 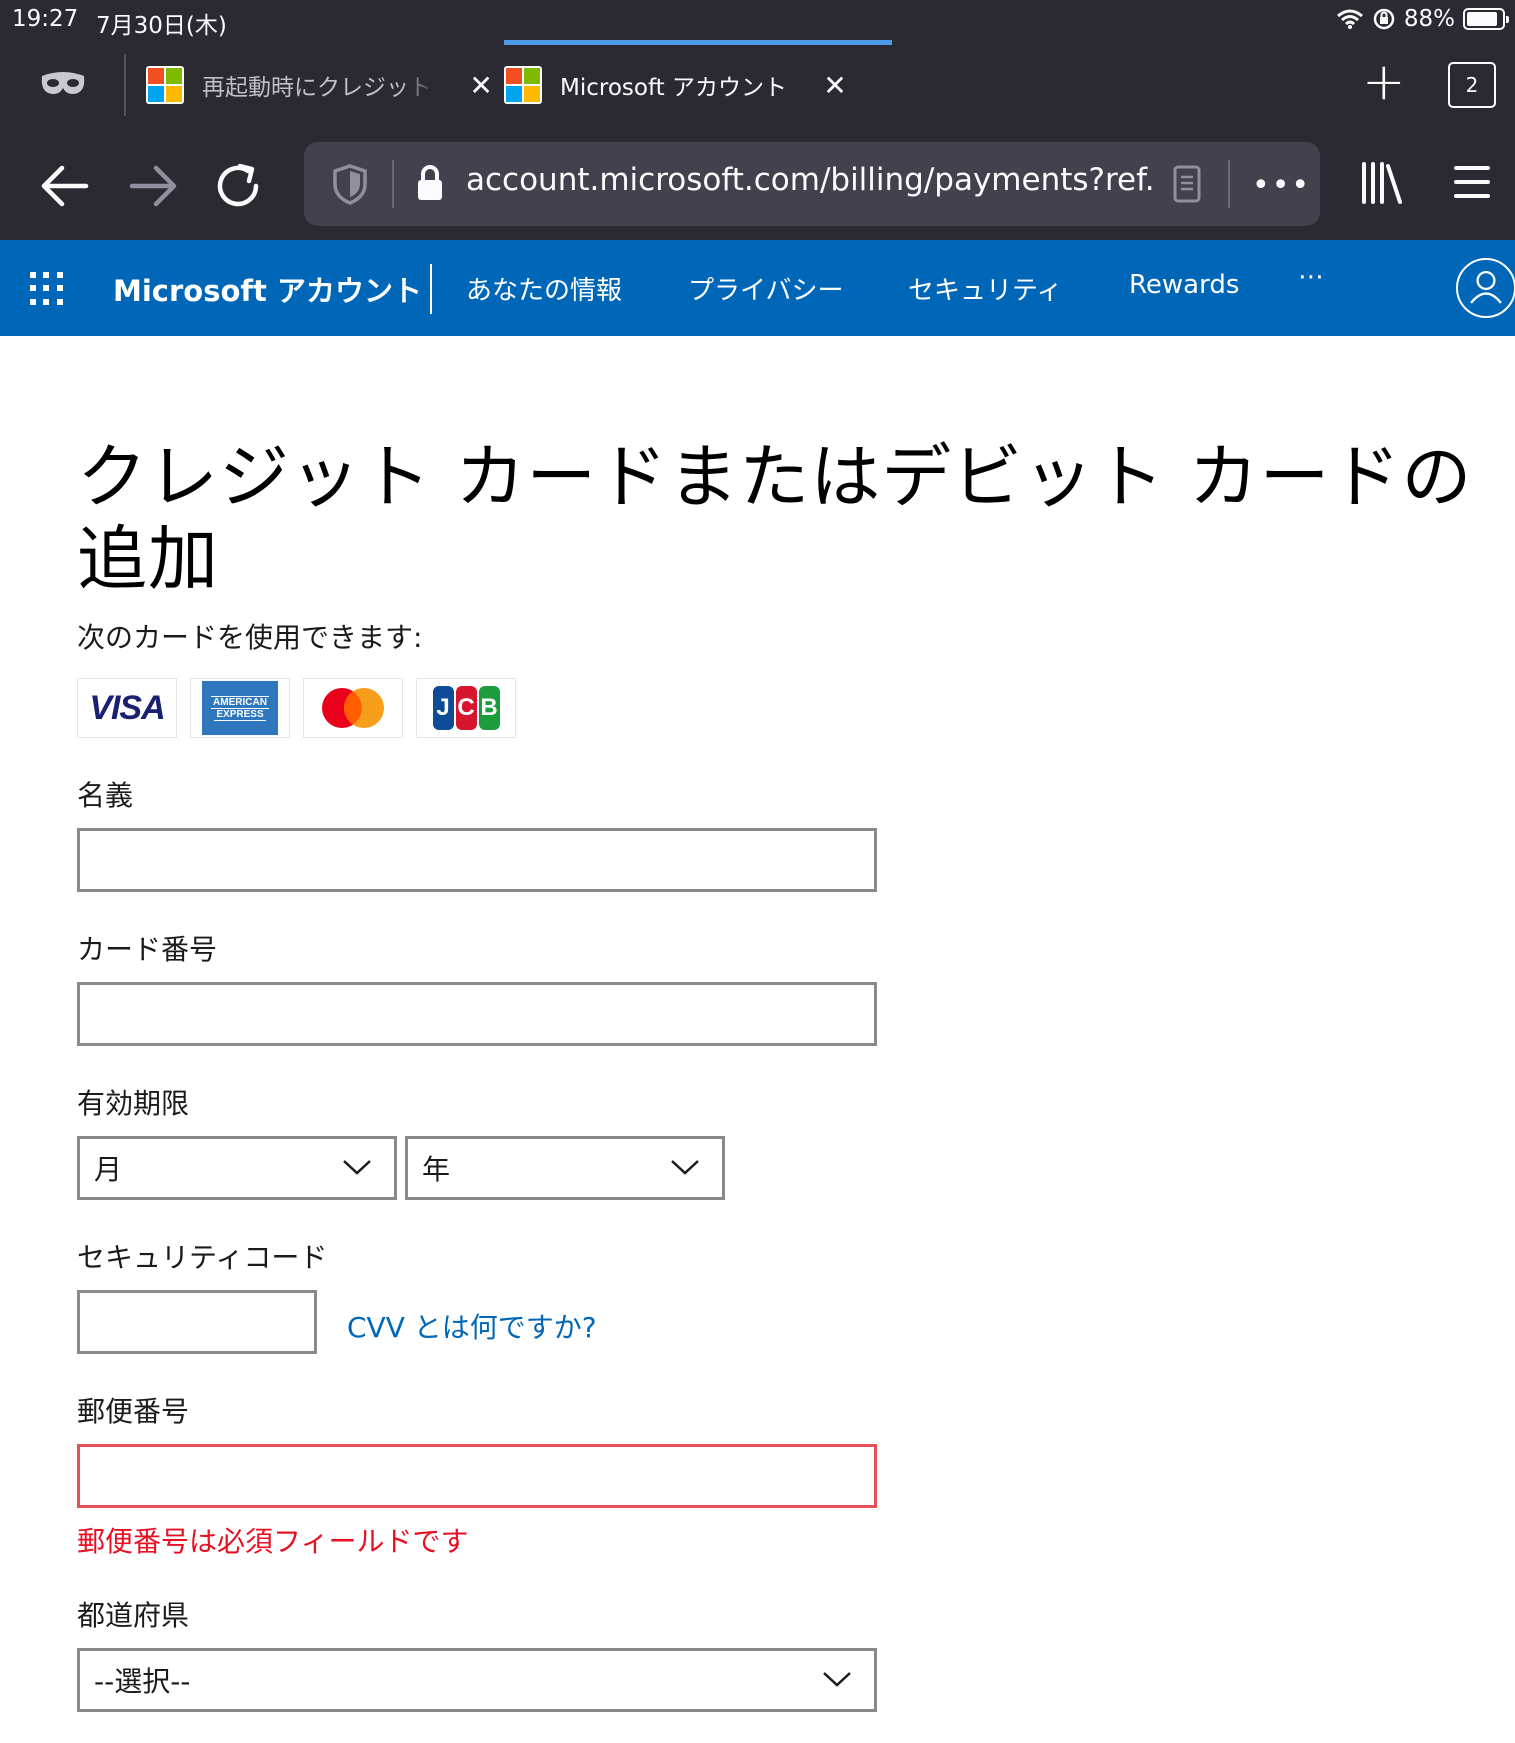 I want to click on amex-line1: AMERICAN, so click(x=240, y=702).